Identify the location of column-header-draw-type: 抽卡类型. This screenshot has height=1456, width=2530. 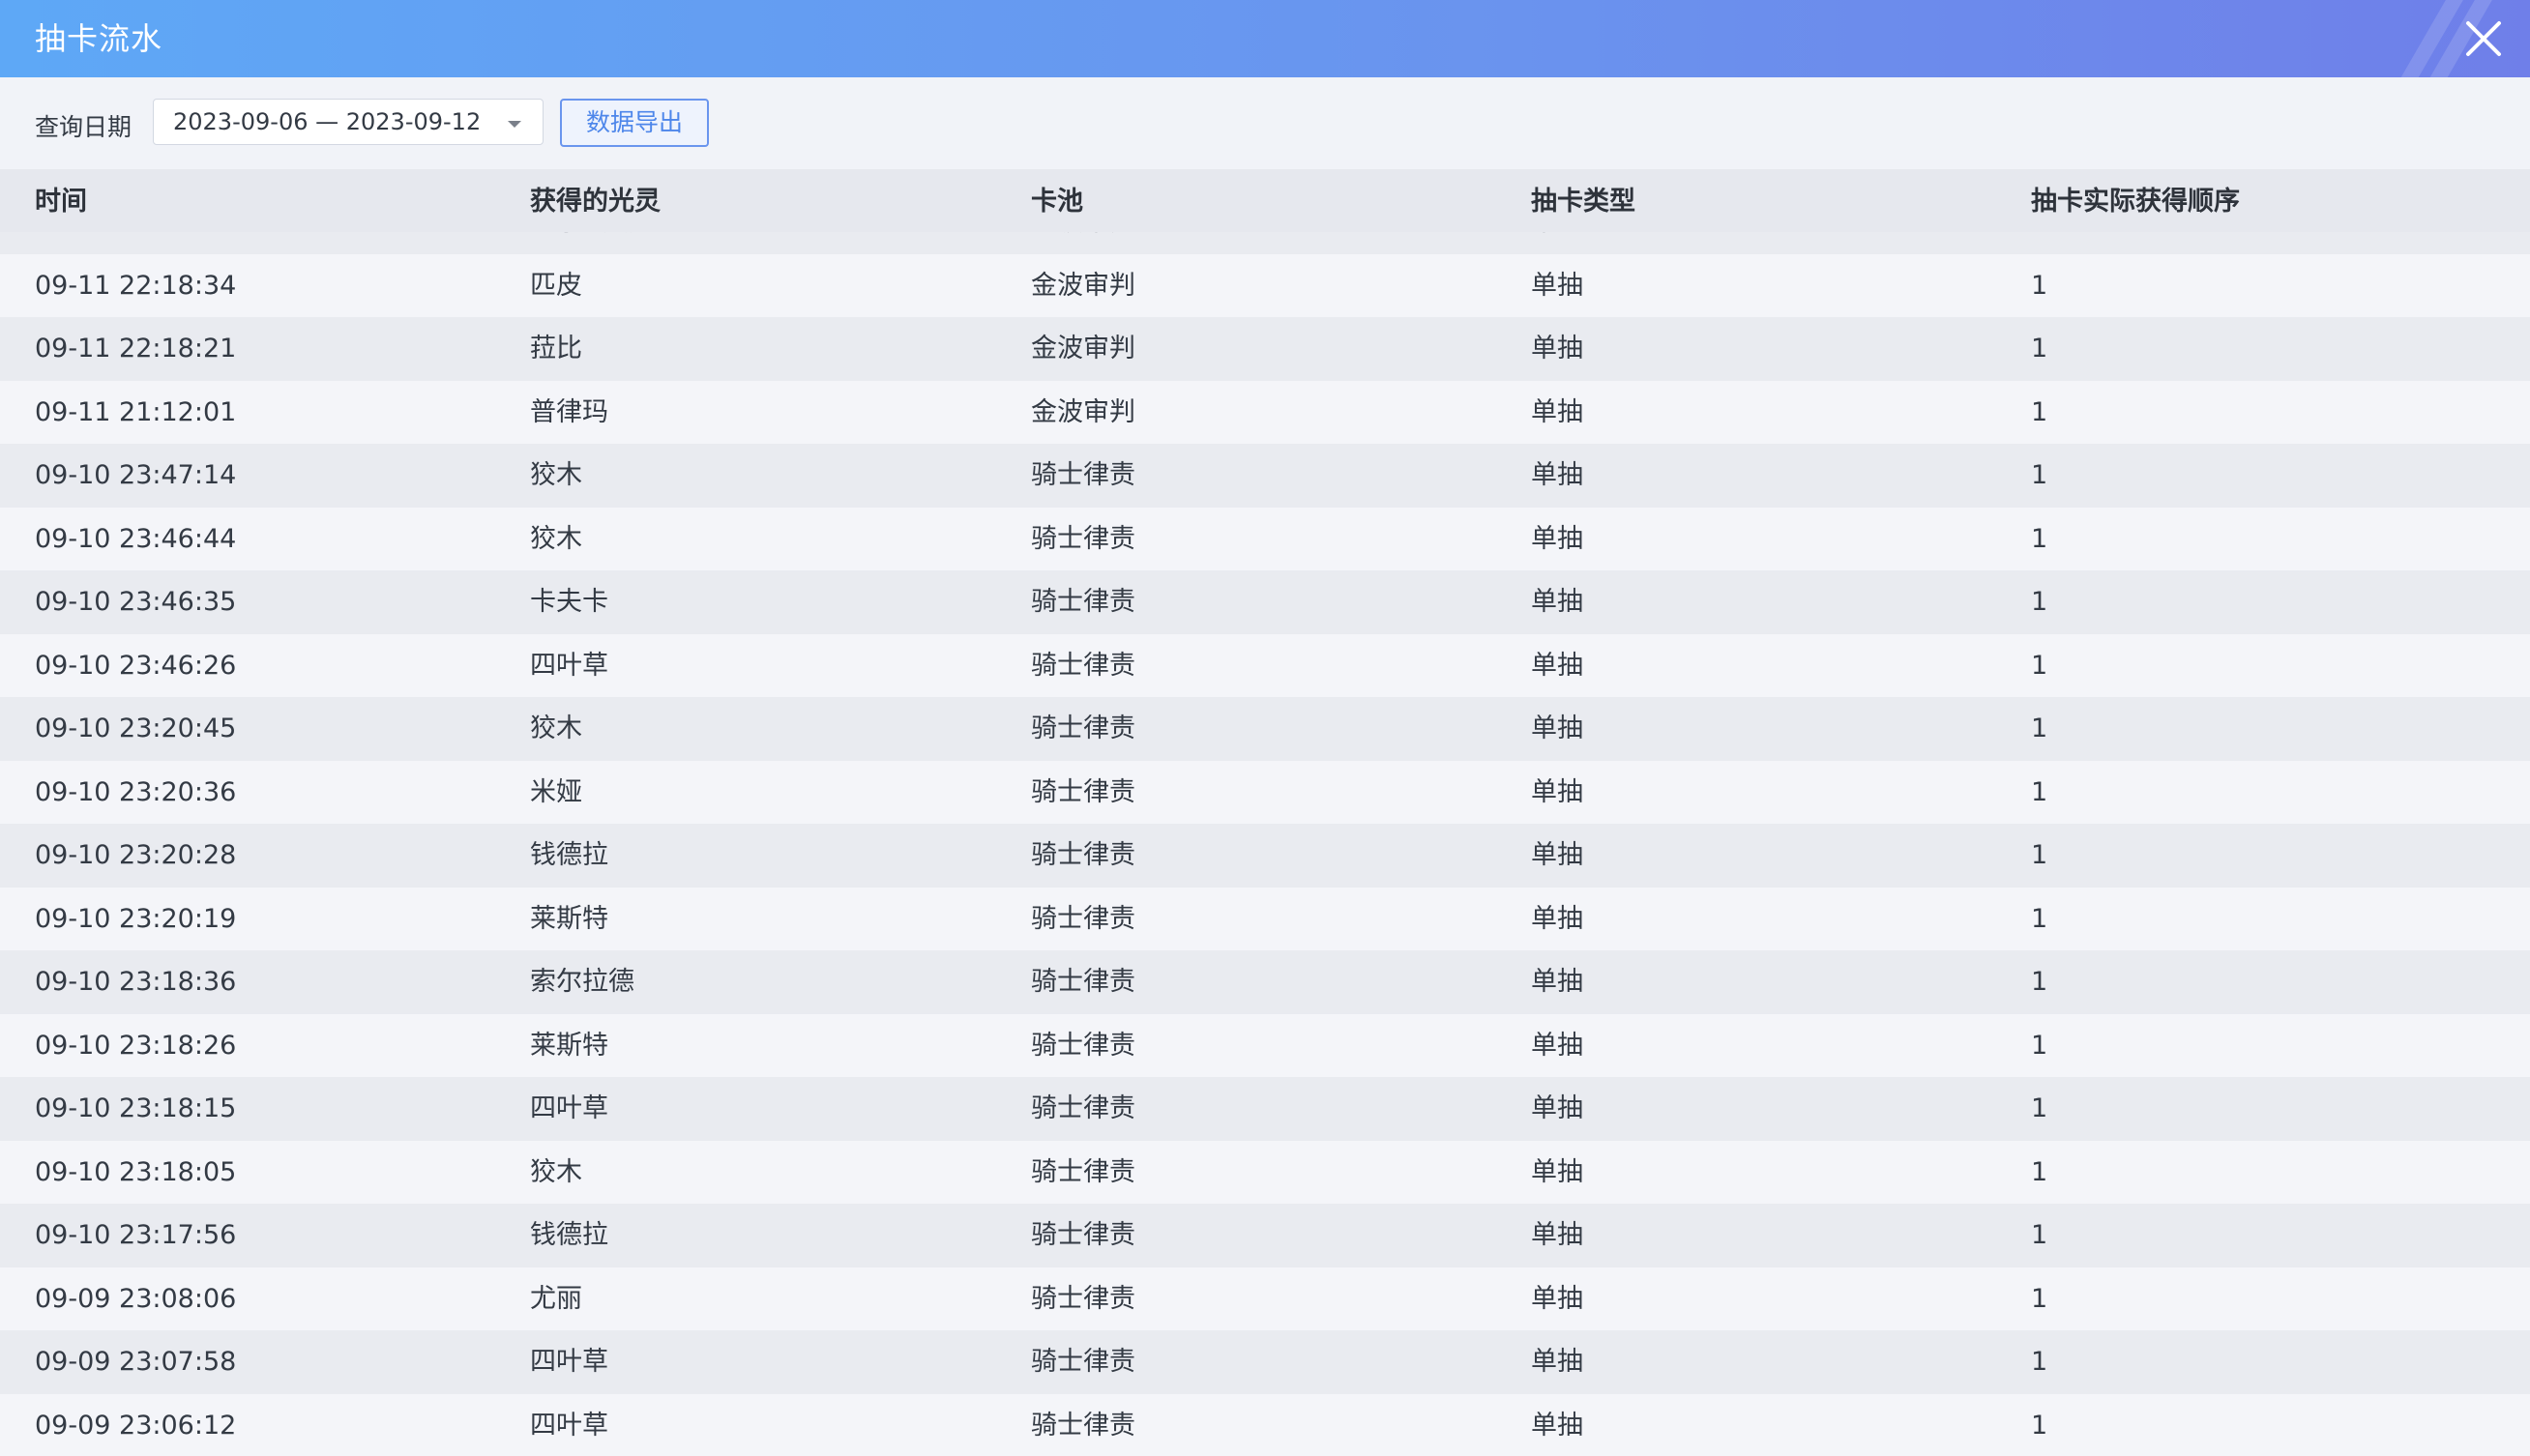
(1583, 202).